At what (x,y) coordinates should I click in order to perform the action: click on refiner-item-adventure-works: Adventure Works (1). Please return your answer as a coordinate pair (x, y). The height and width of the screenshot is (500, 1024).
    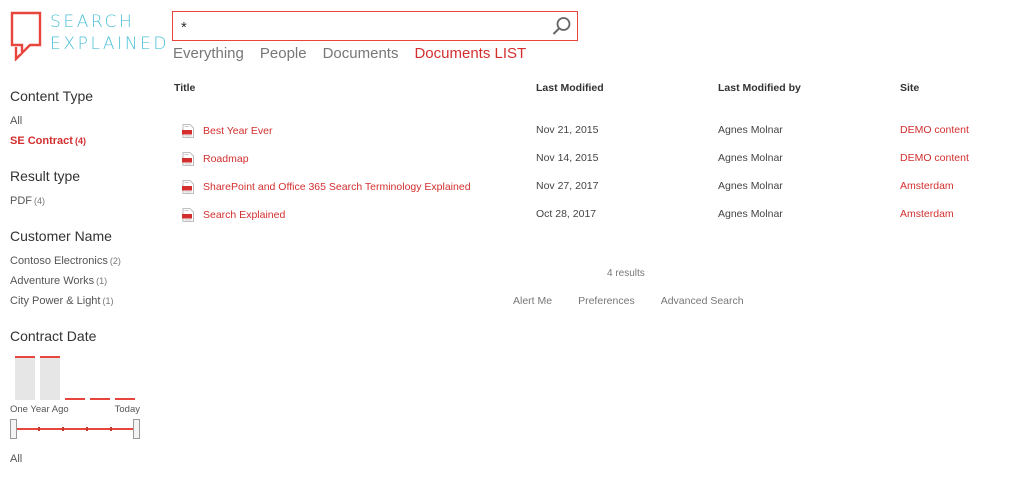
    Looking at the image, I should click on (80, 281).